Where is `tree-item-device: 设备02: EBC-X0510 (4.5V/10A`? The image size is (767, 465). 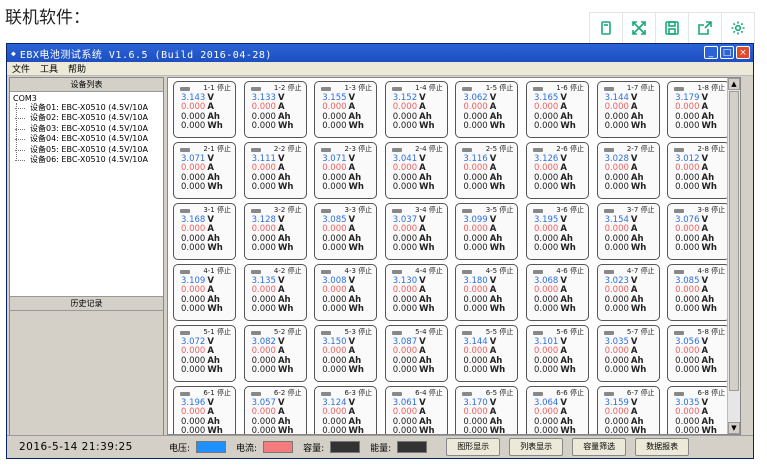 tree-item-device: 设备02: EBC-X0510 (4.5V/10A is located at coordinates (86, 118).